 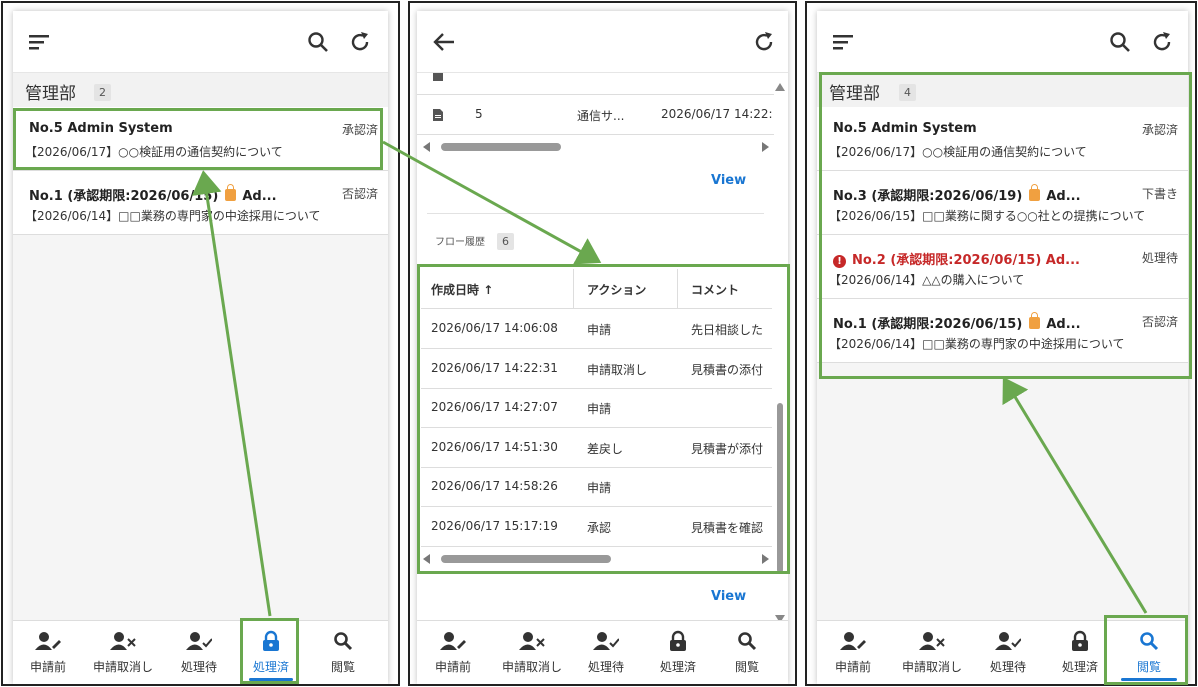 I want to click on table-cell-date: 2026/06/17 14:58:26, so click(x=494, y=486).